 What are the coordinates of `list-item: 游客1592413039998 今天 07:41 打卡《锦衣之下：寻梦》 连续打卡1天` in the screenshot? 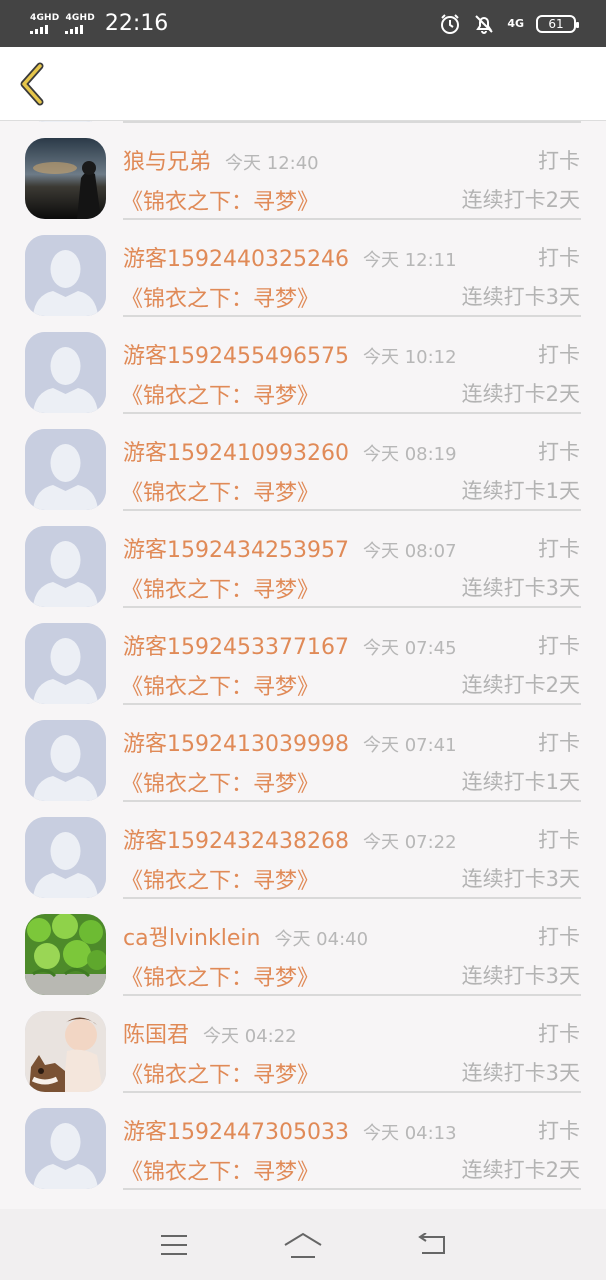 It's located at (303, 753).